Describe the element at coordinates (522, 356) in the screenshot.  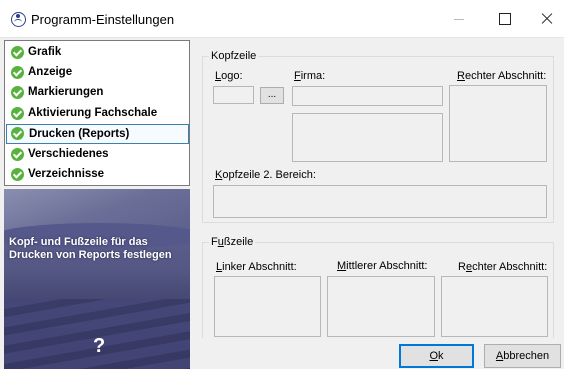
I see `cancel-button: Abbrechen` at that location.